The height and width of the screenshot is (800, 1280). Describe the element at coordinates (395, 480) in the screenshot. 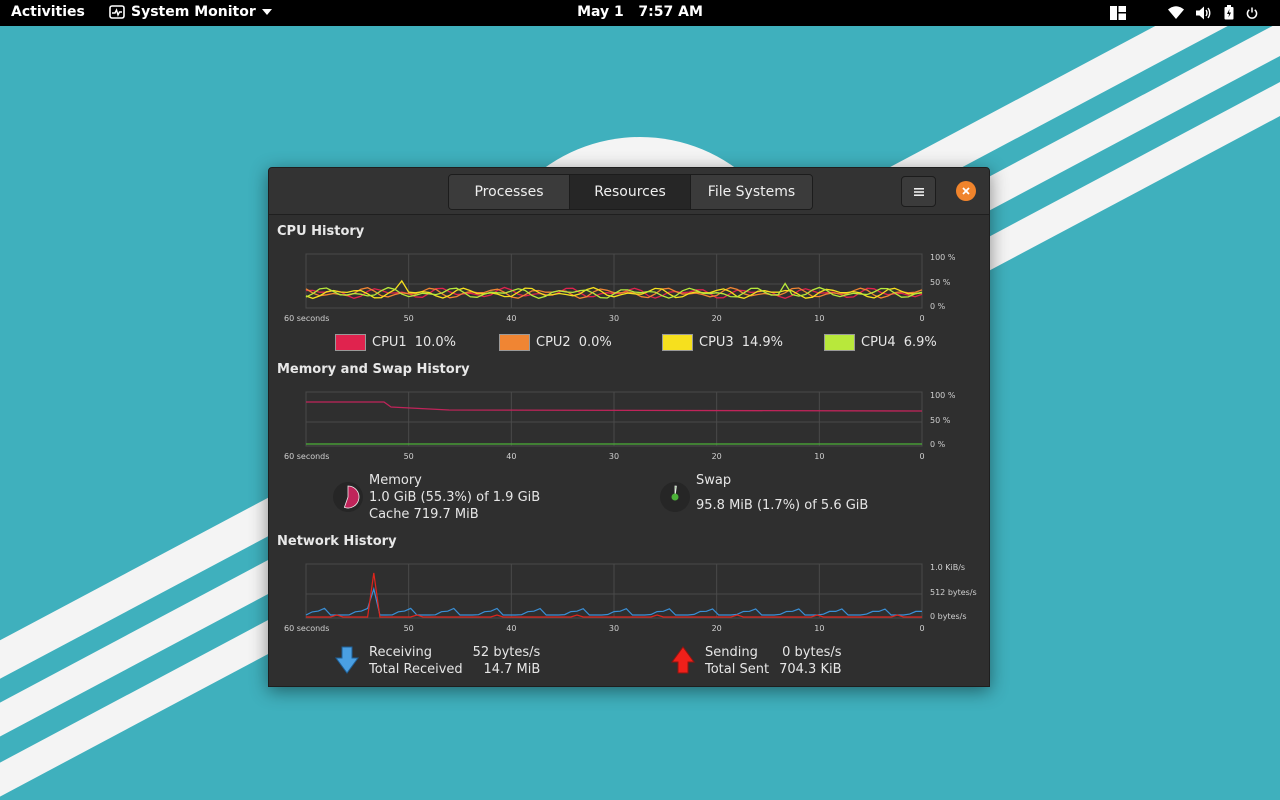

I see `memory-label: Memory` at that location.